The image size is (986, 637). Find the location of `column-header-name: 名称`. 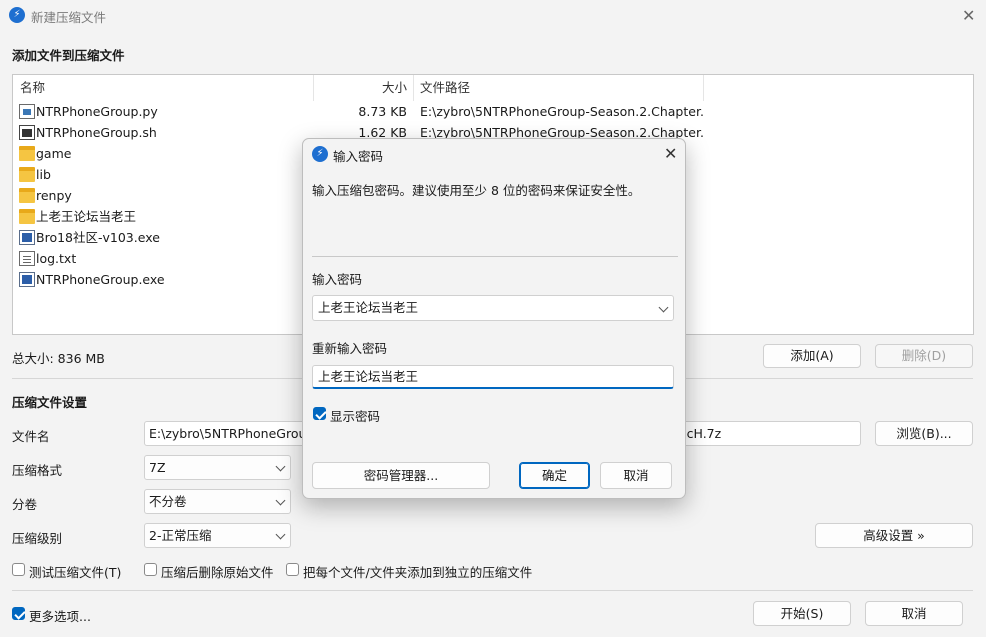

column-header-name: 名称 is located at coordinates (163, 88).